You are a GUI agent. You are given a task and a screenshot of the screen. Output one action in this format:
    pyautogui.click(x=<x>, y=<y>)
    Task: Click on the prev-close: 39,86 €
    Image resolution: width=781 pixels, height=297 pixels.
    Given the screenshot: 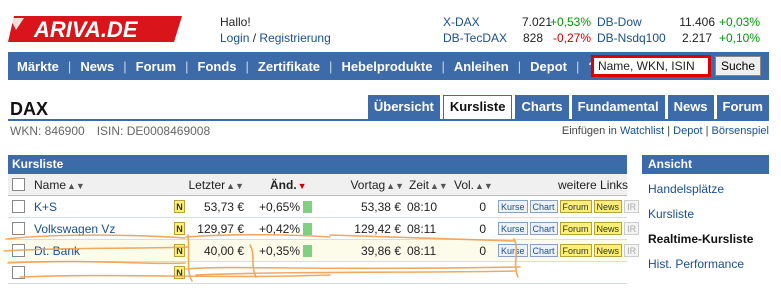 What is the action you would take?
    pyautogui.click(x=380, y=251)
    